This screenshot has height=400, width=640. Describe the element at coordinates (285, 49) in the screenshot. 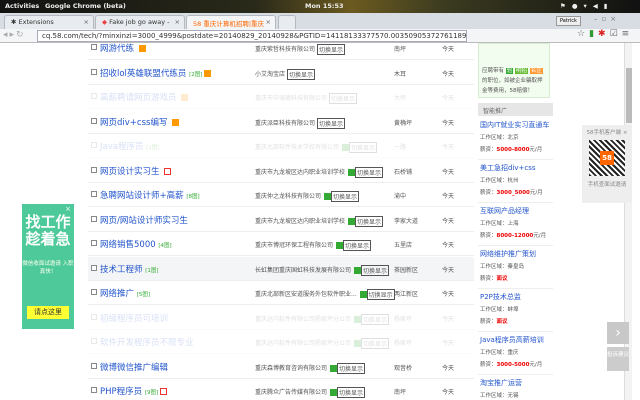

I see `company-name: 重庆紫哲科技有限公司` at that location.